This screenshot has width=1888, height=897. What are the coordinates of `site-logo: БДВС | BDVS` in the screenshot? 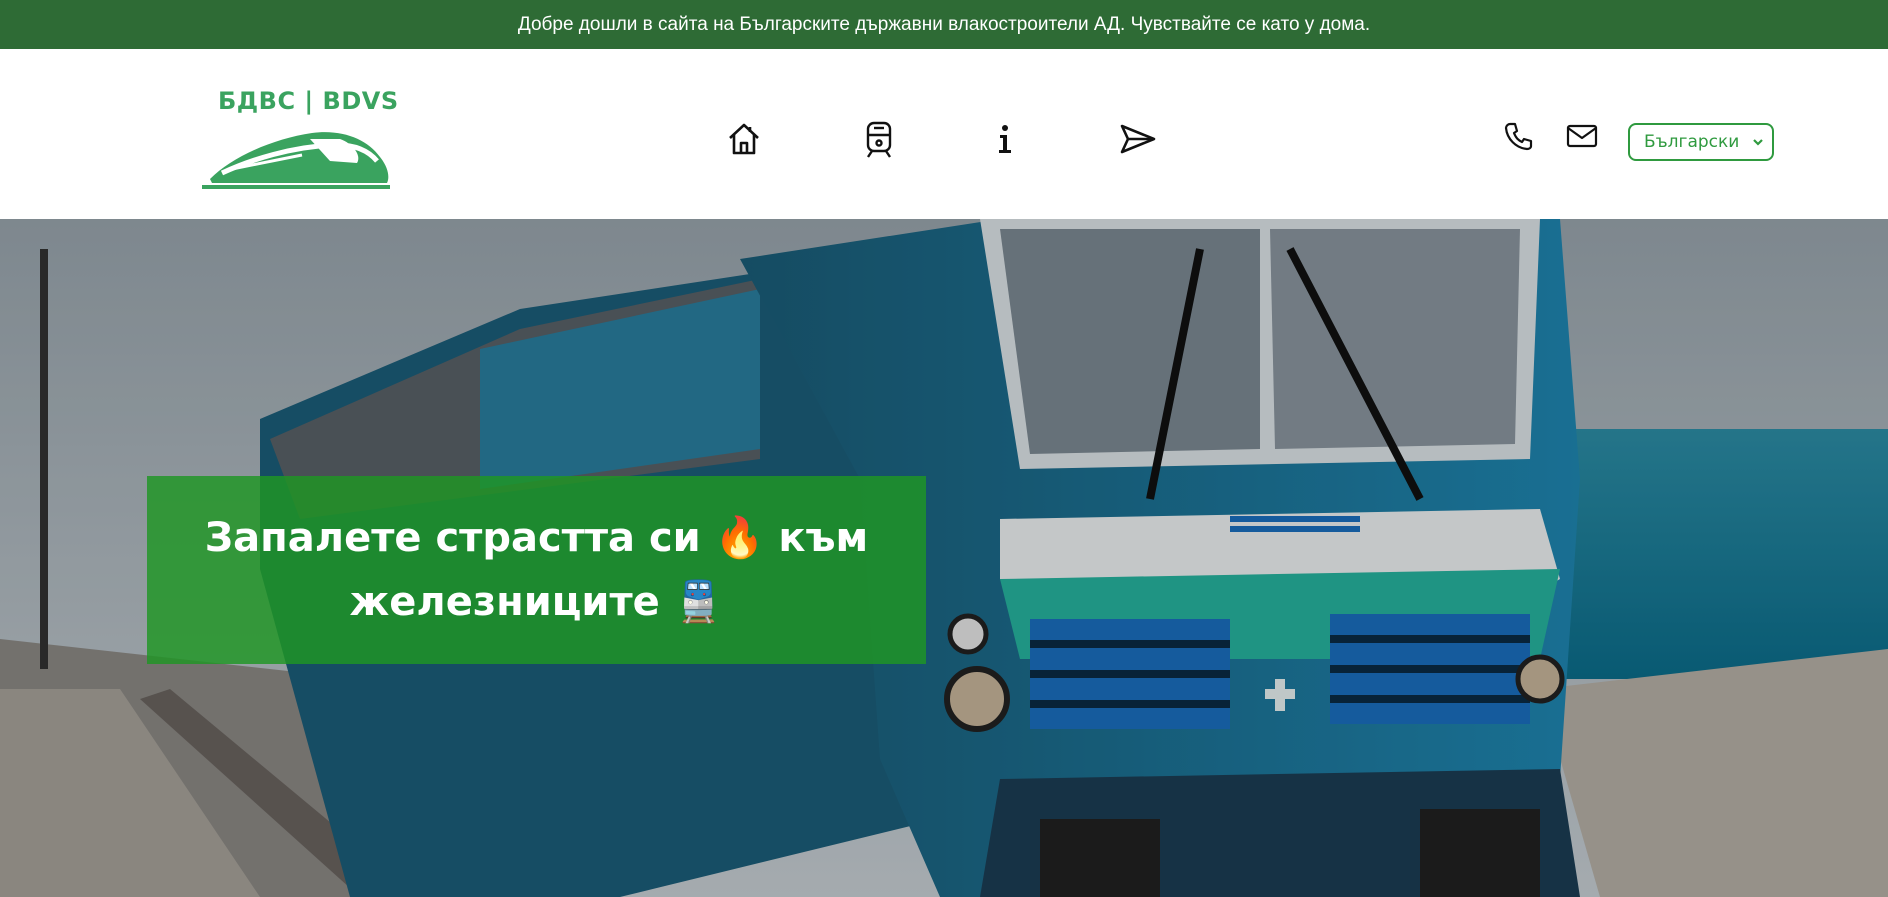 It's located at (300, 142).